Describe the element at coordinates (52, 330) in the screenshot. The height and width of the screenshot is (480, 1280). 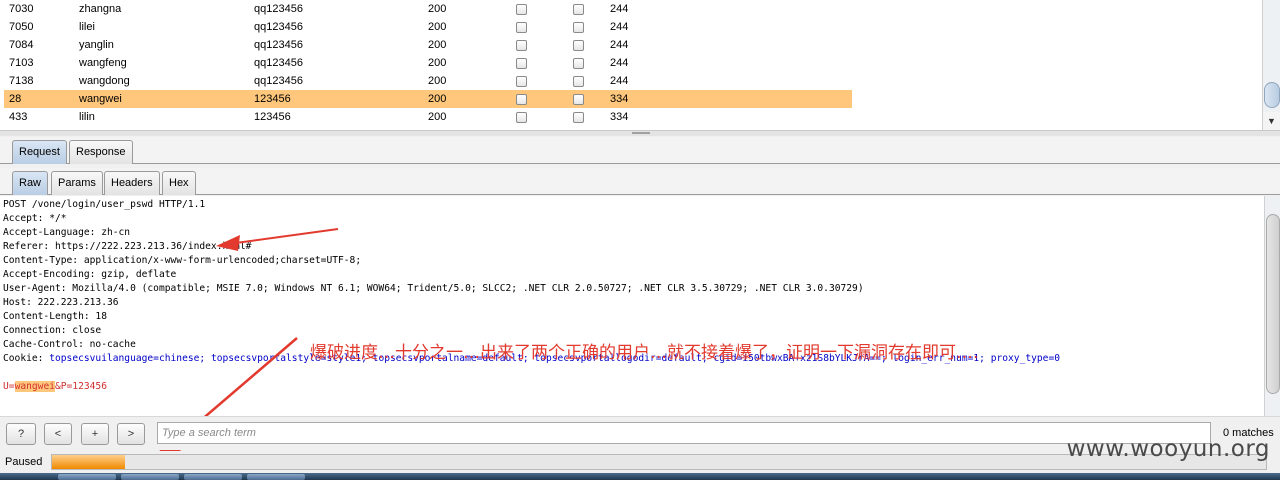
I see `request-line-text: Connection: close` at that location.